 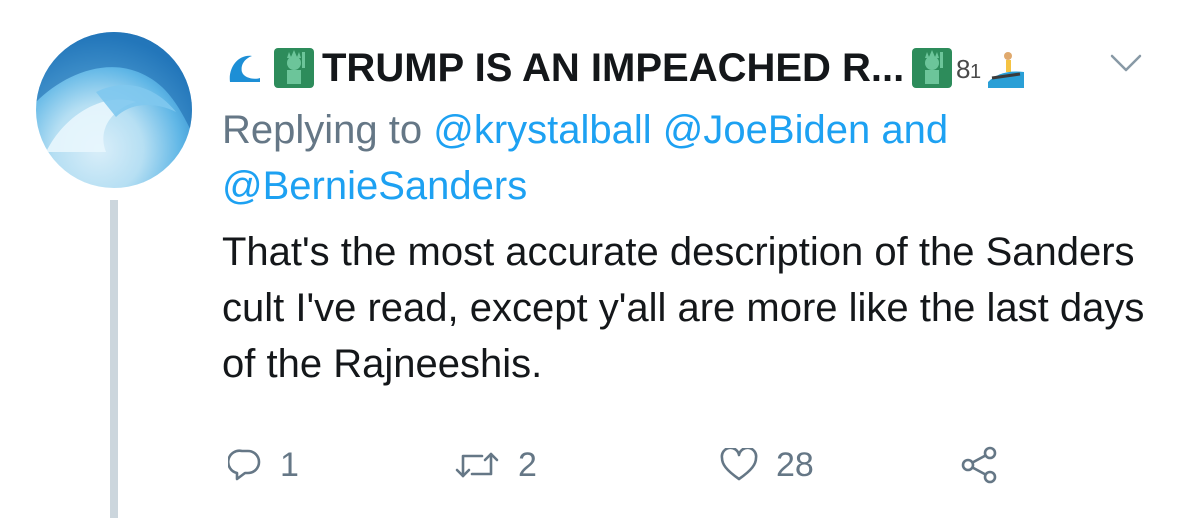 I want to click on tweet-actions: 1 2 28, so click(x=672, y=465).